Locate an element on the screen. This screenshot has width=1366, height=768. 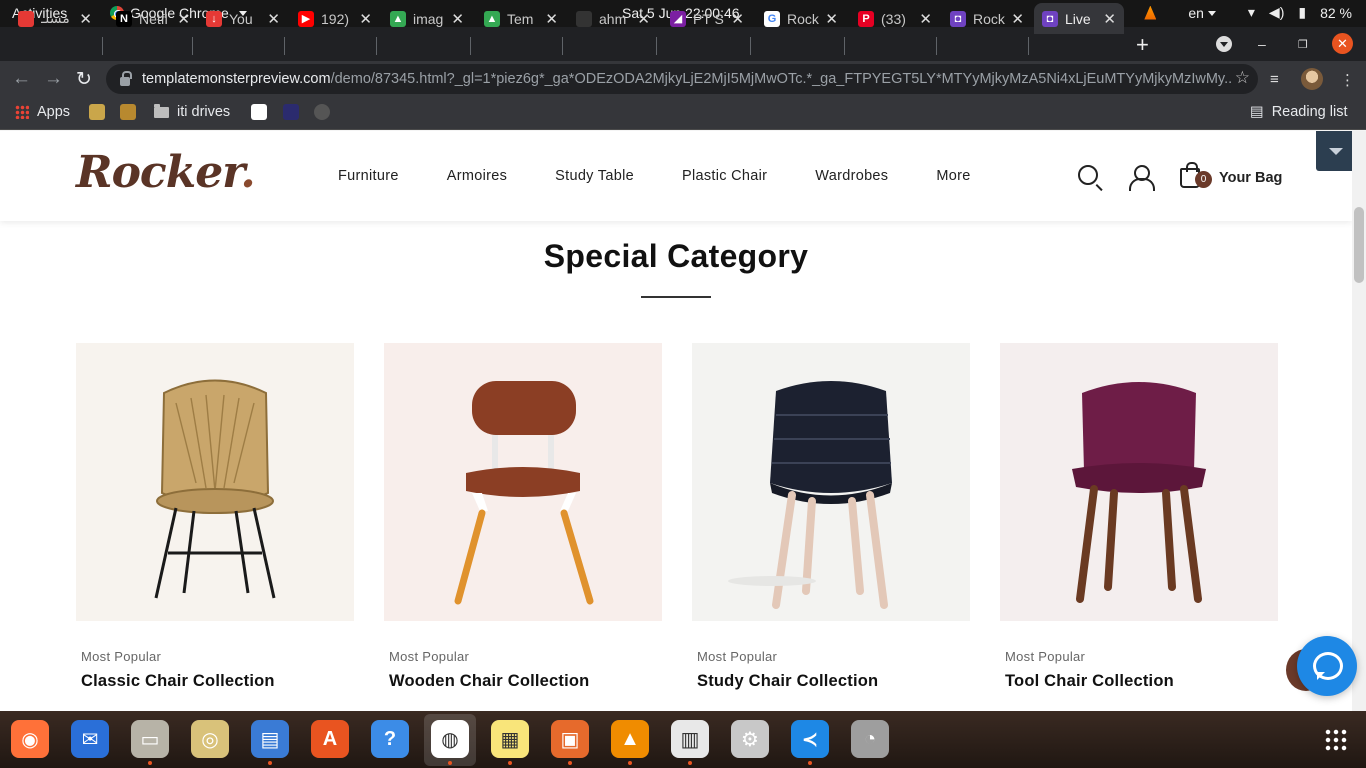
product-image-rattan-chair is located at coordinates (215, 482).